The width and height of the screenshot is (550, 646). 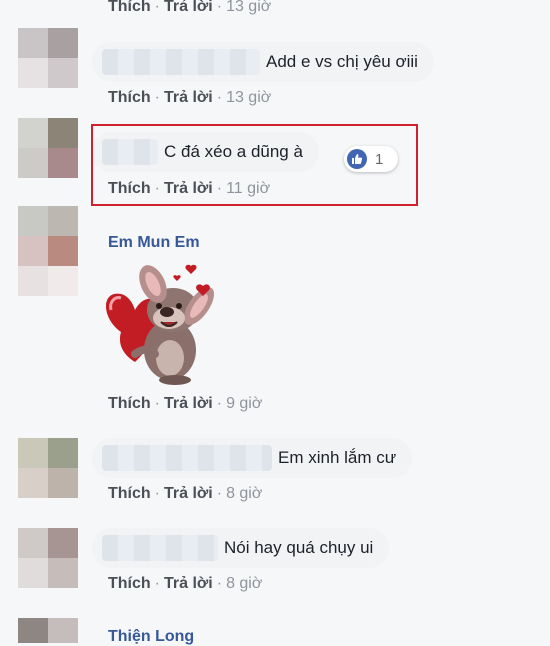 I want to click on reaction-badge: 1, so click(x=371, y=159).